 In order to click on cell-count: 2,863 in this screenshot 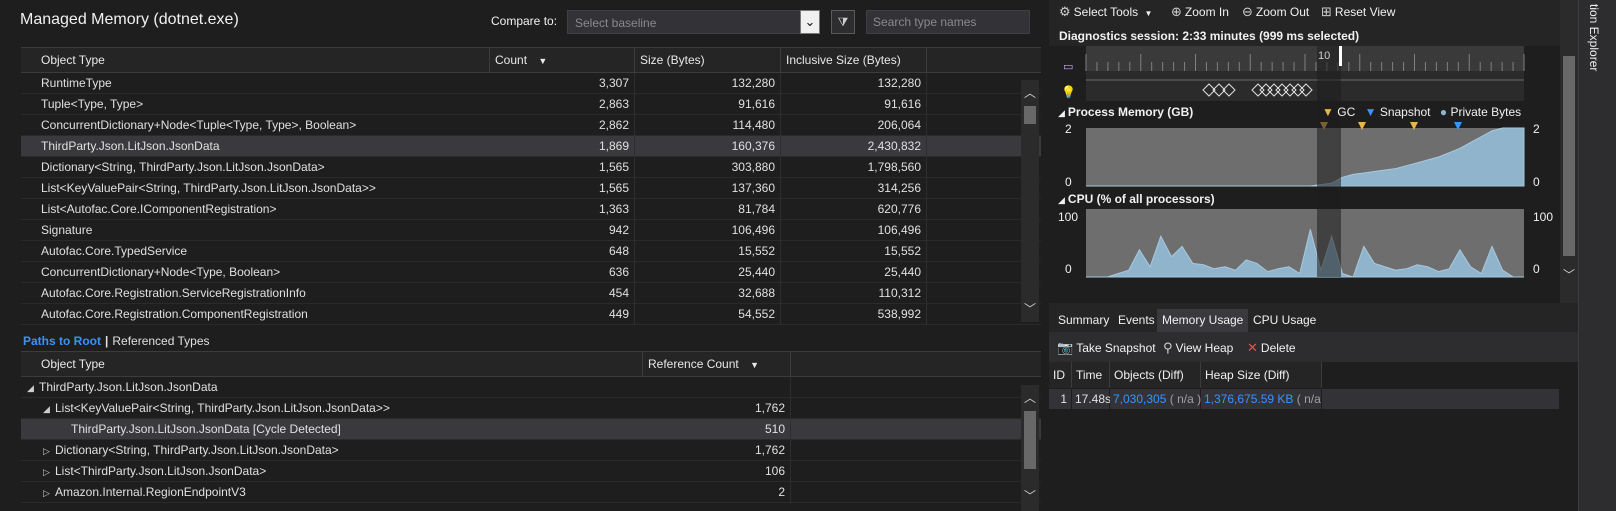, I will do `click(562, 104)`.